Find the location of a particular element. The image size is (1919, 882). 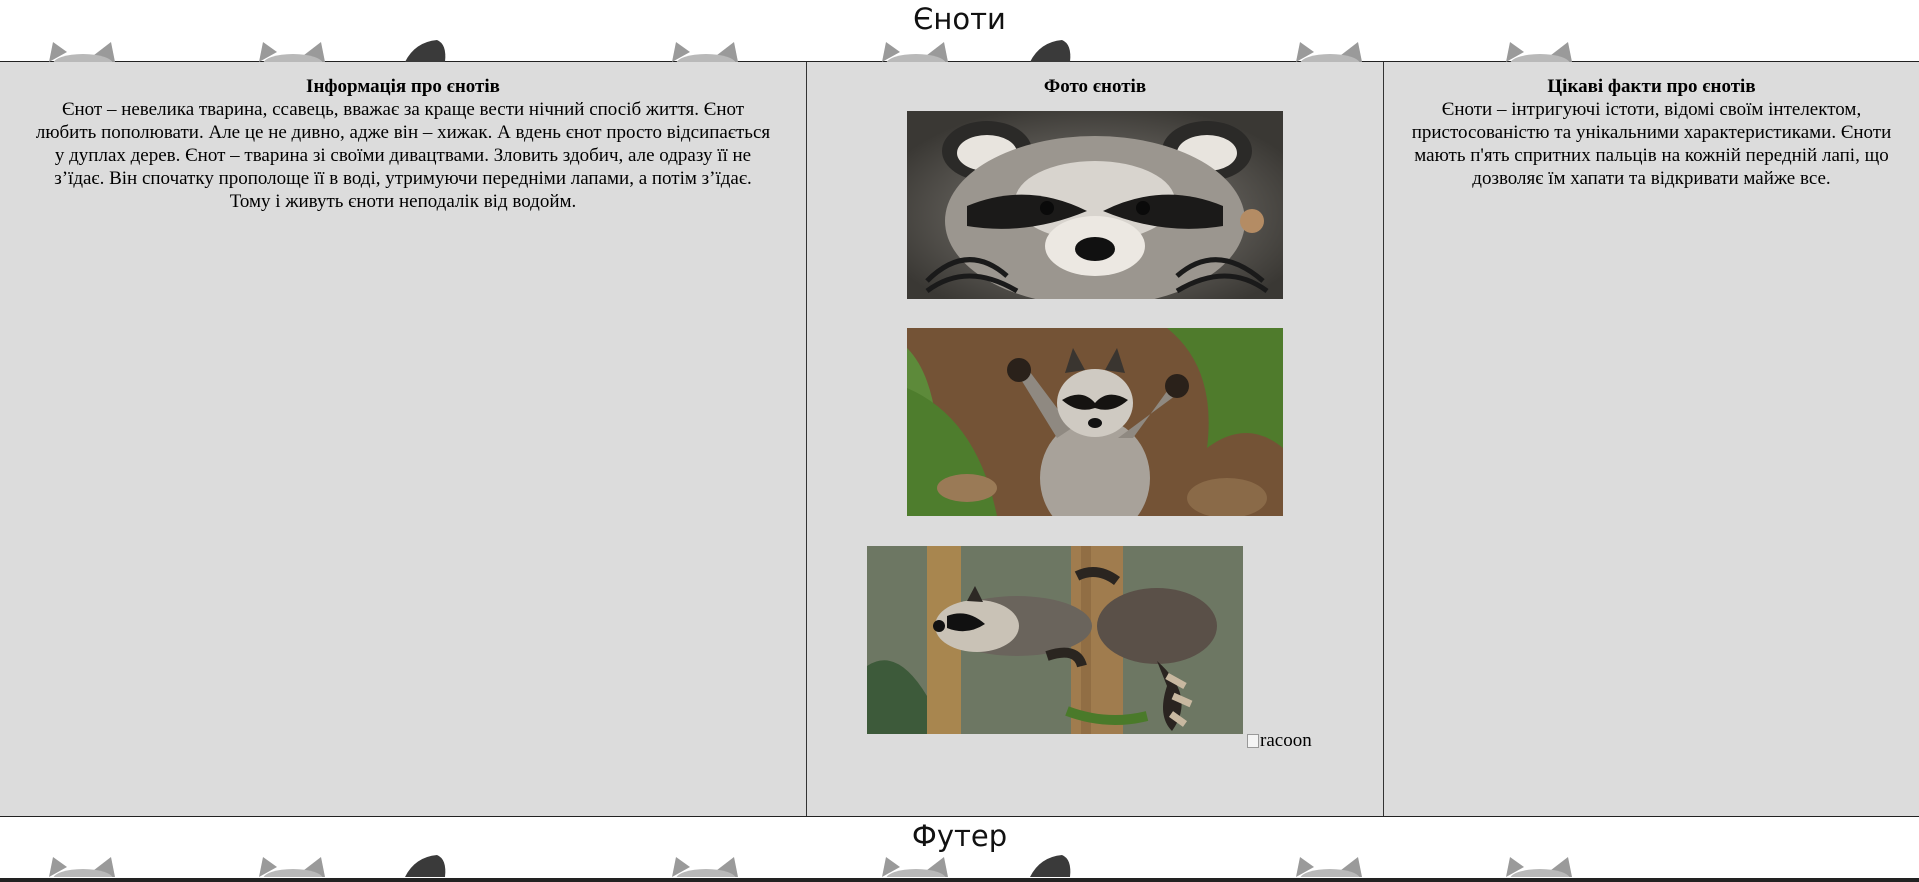

photos-heading: Фото єнотів is located at coordinates (1095, 86).